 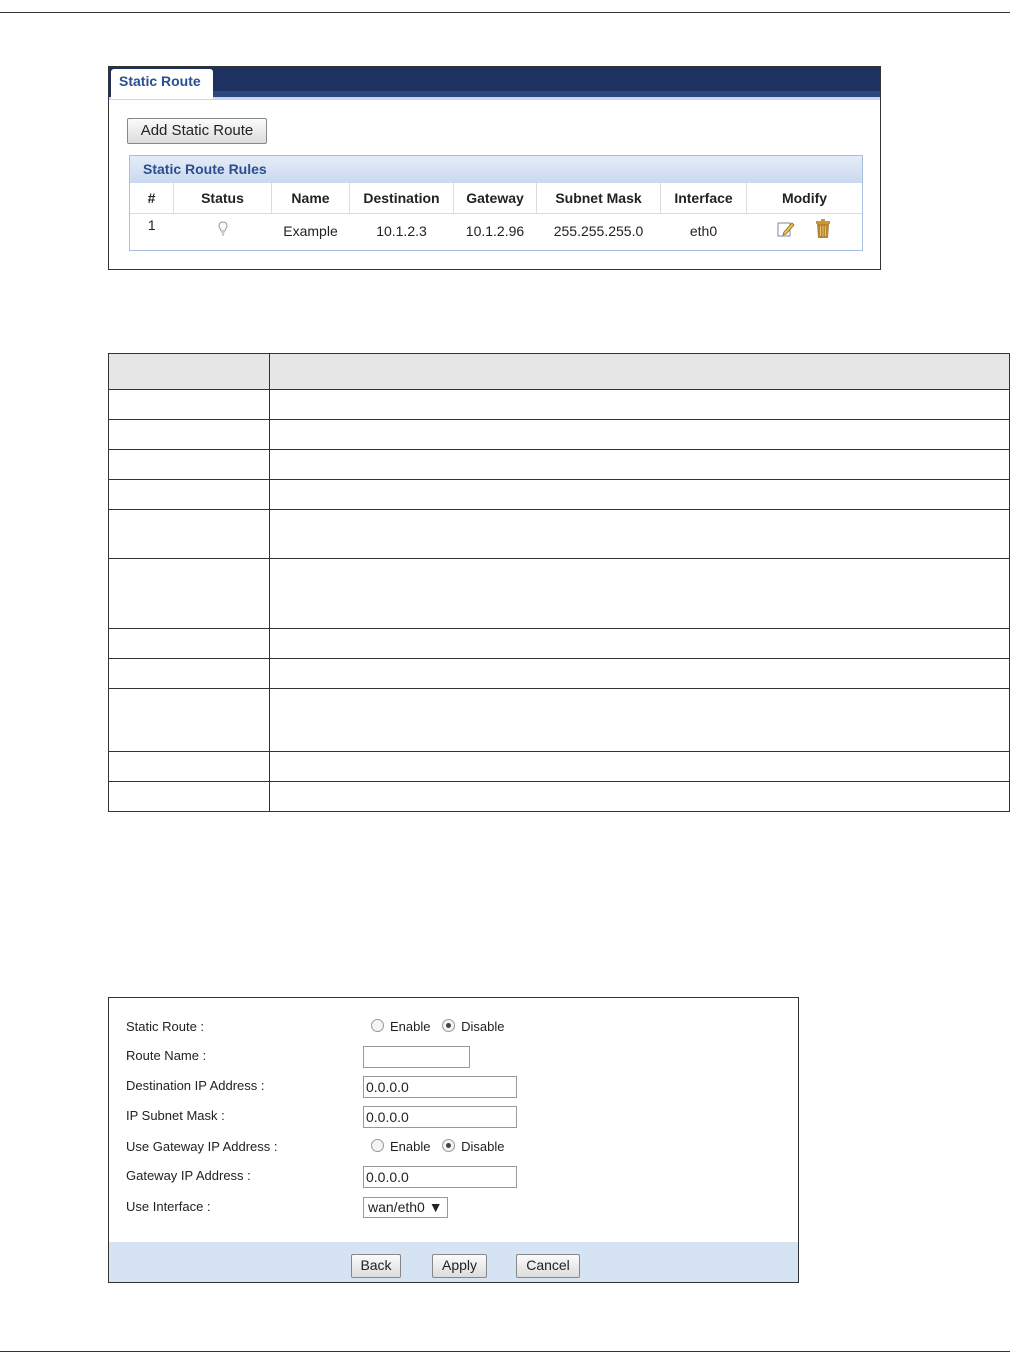 I want to click on static-route-disable-radio, so click(x=449, y=1025).